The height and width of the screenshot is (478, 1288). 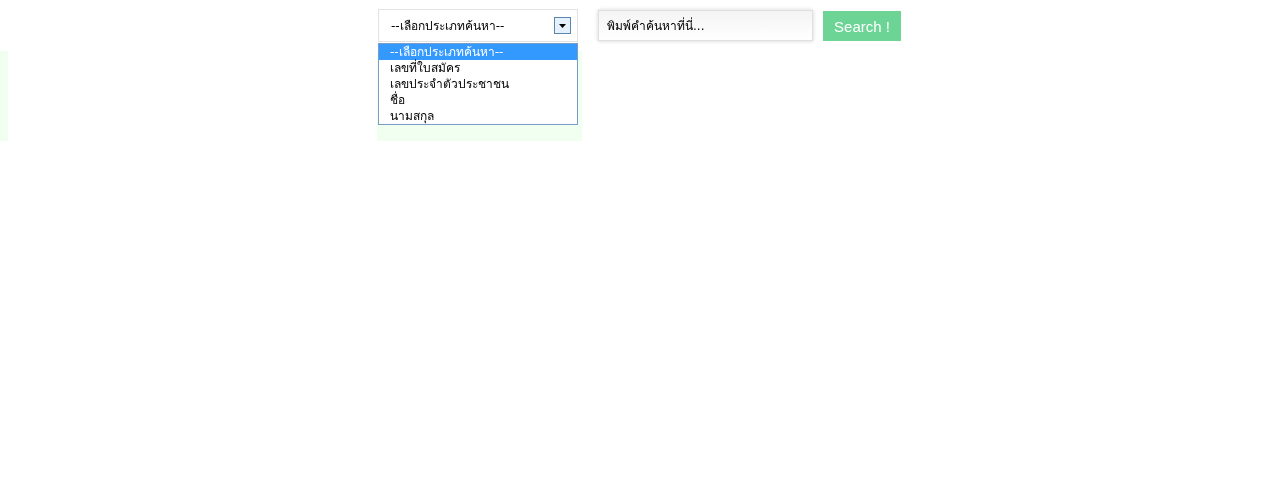 I want to click on dropdown-option: เลขที่ใบสมัคร, so click(x=478, y=68).